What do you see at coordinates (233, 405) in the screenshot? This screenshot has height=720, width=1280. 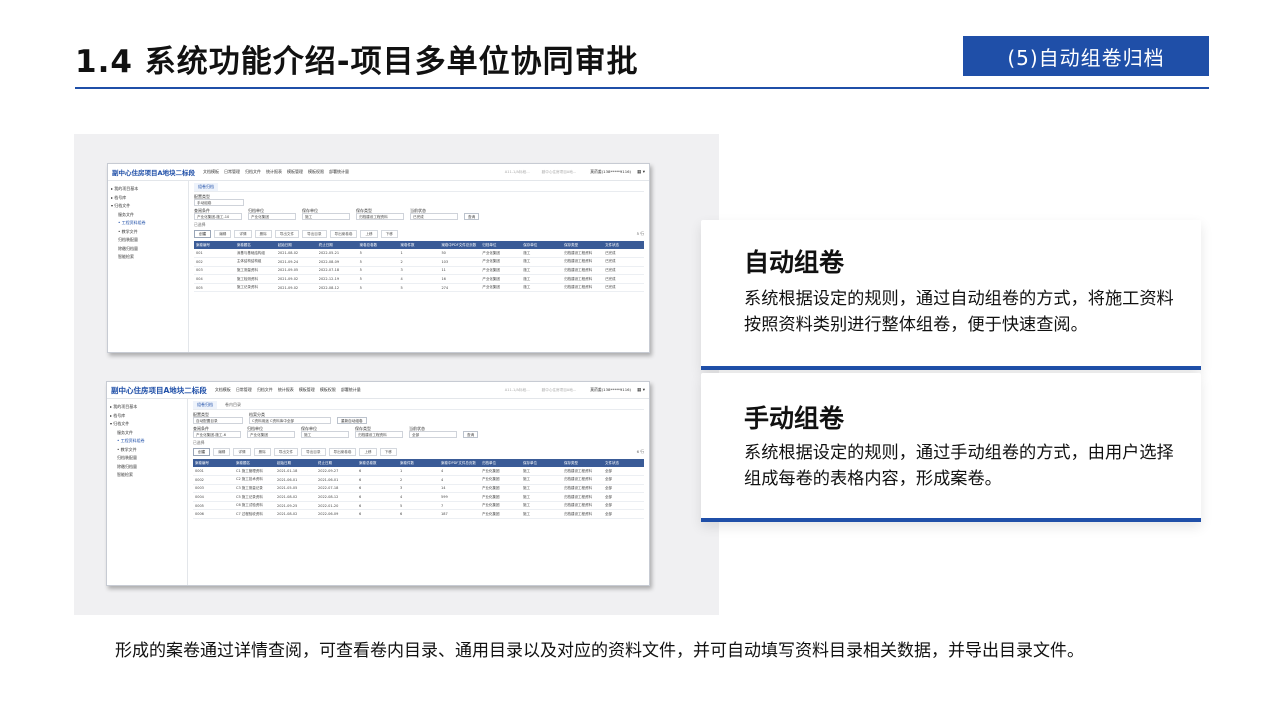 I see `tab-volume-catalog: 卷内目录` at bounding box center [233, 405].